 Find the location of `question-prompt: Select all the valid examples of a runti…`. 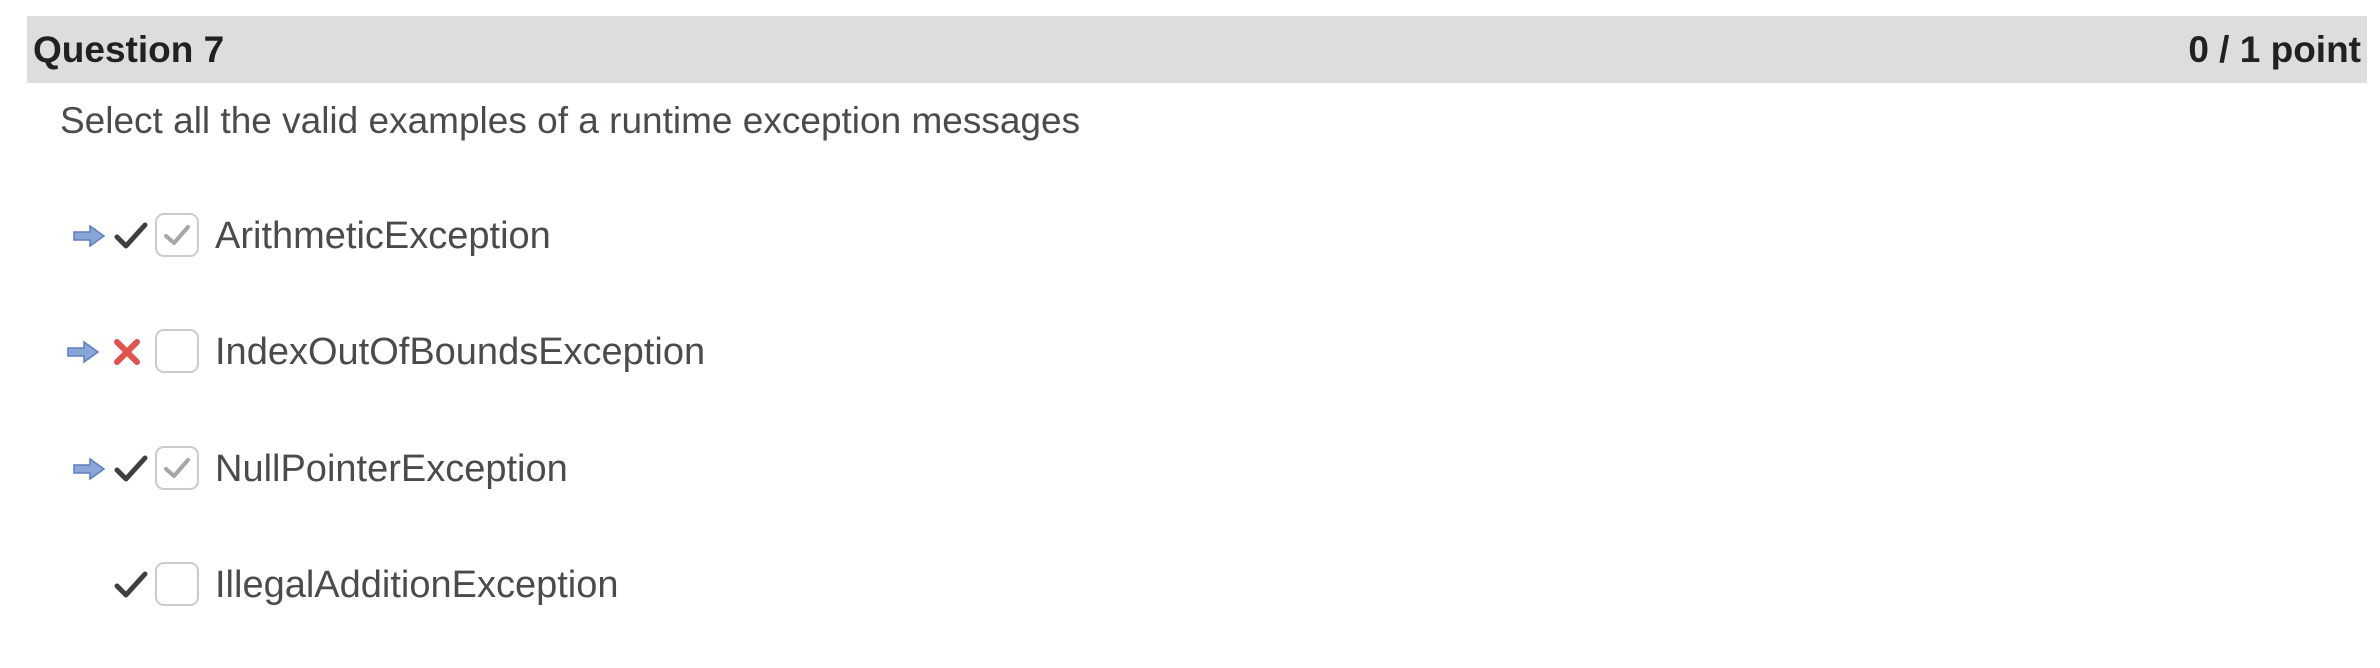

question-prompt: Select all the valid examples of a runti… is located at coordinates (570, 120).